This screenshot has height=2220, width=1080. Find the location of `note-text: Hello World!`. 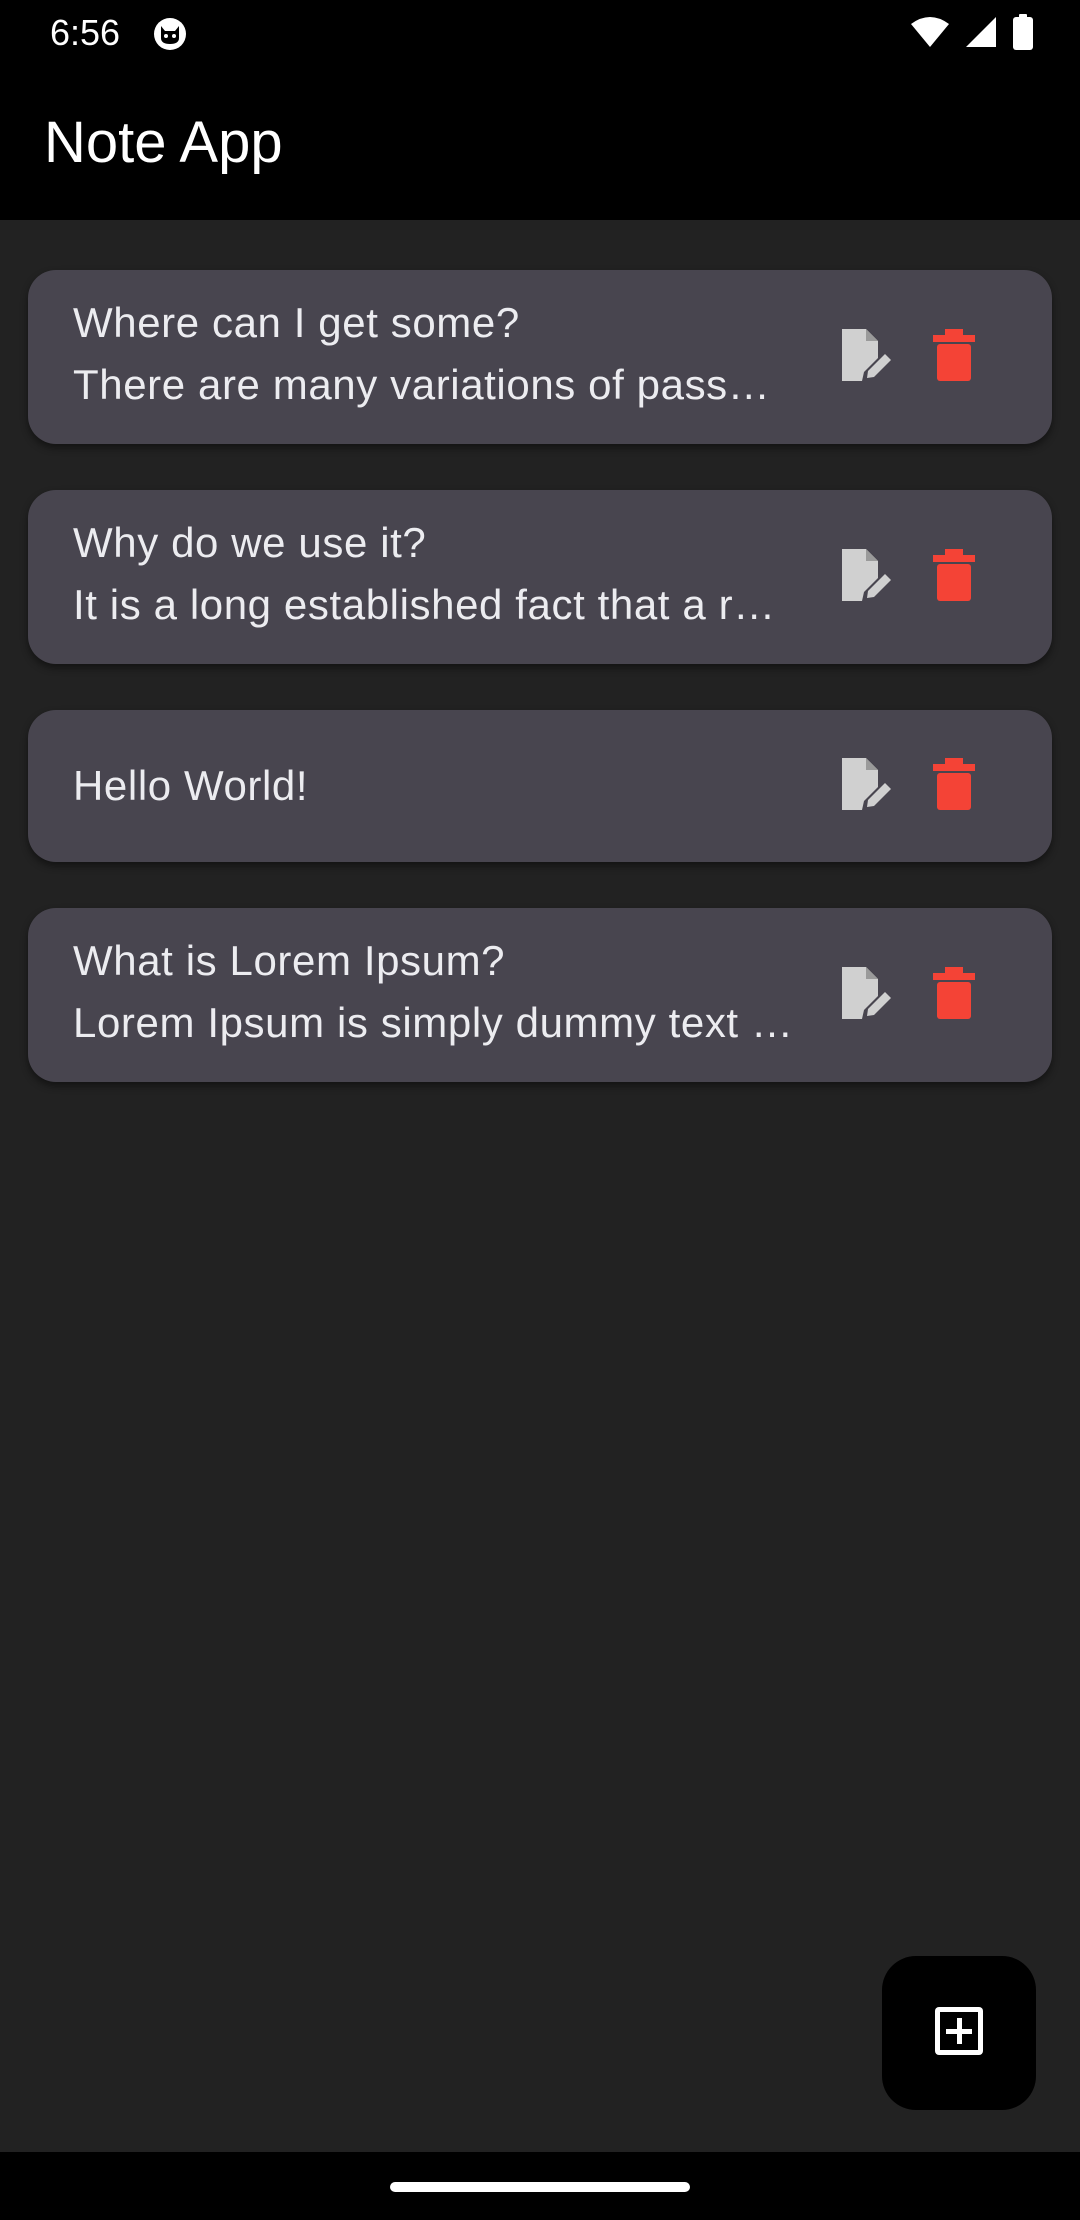

note-text: Hello World! is located at coordinates (433, 786).